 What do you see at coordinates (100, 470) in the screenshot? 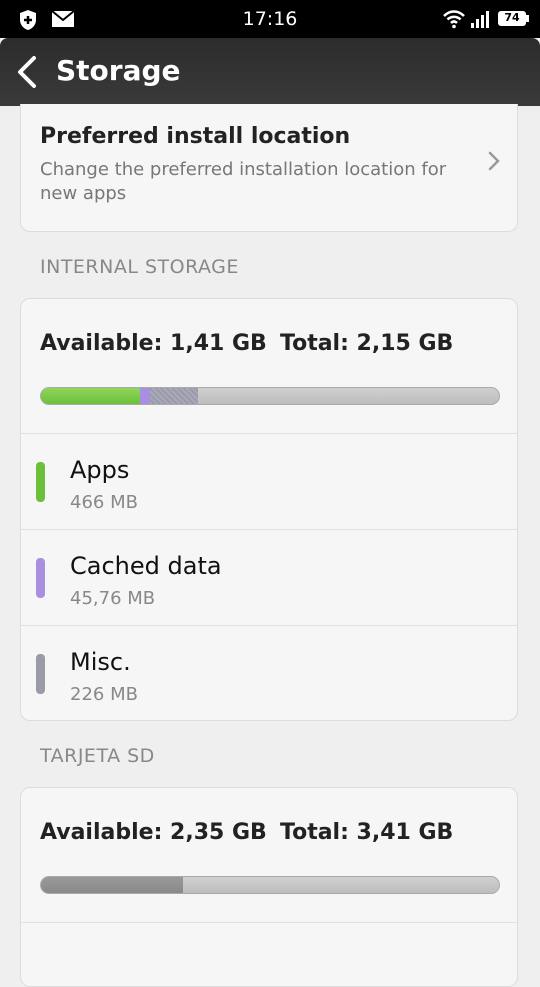
I see `storage-item-name: Apps` at bounding box center [100, 470].